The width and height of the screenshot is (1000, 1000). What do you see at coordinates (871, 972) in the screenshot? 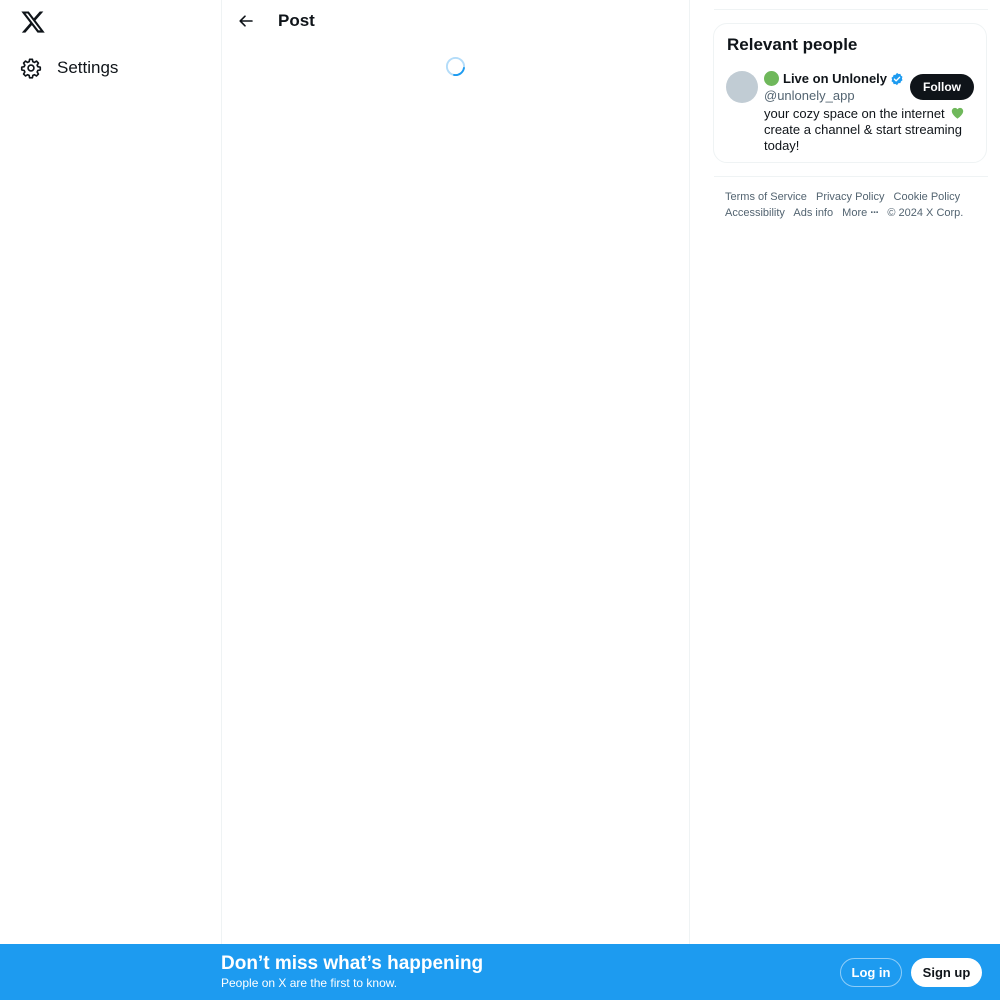
I see `login-button: Log in` at bounding box center [871, 972].